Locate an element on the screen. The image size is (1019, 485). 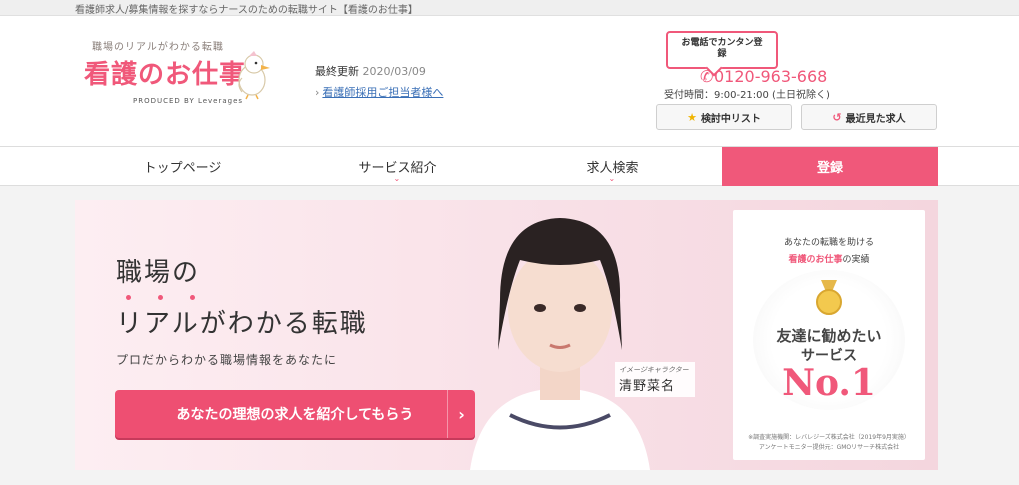
hero-heading-line2: リアルがわかる転職 is located at coordinates (242, 324).